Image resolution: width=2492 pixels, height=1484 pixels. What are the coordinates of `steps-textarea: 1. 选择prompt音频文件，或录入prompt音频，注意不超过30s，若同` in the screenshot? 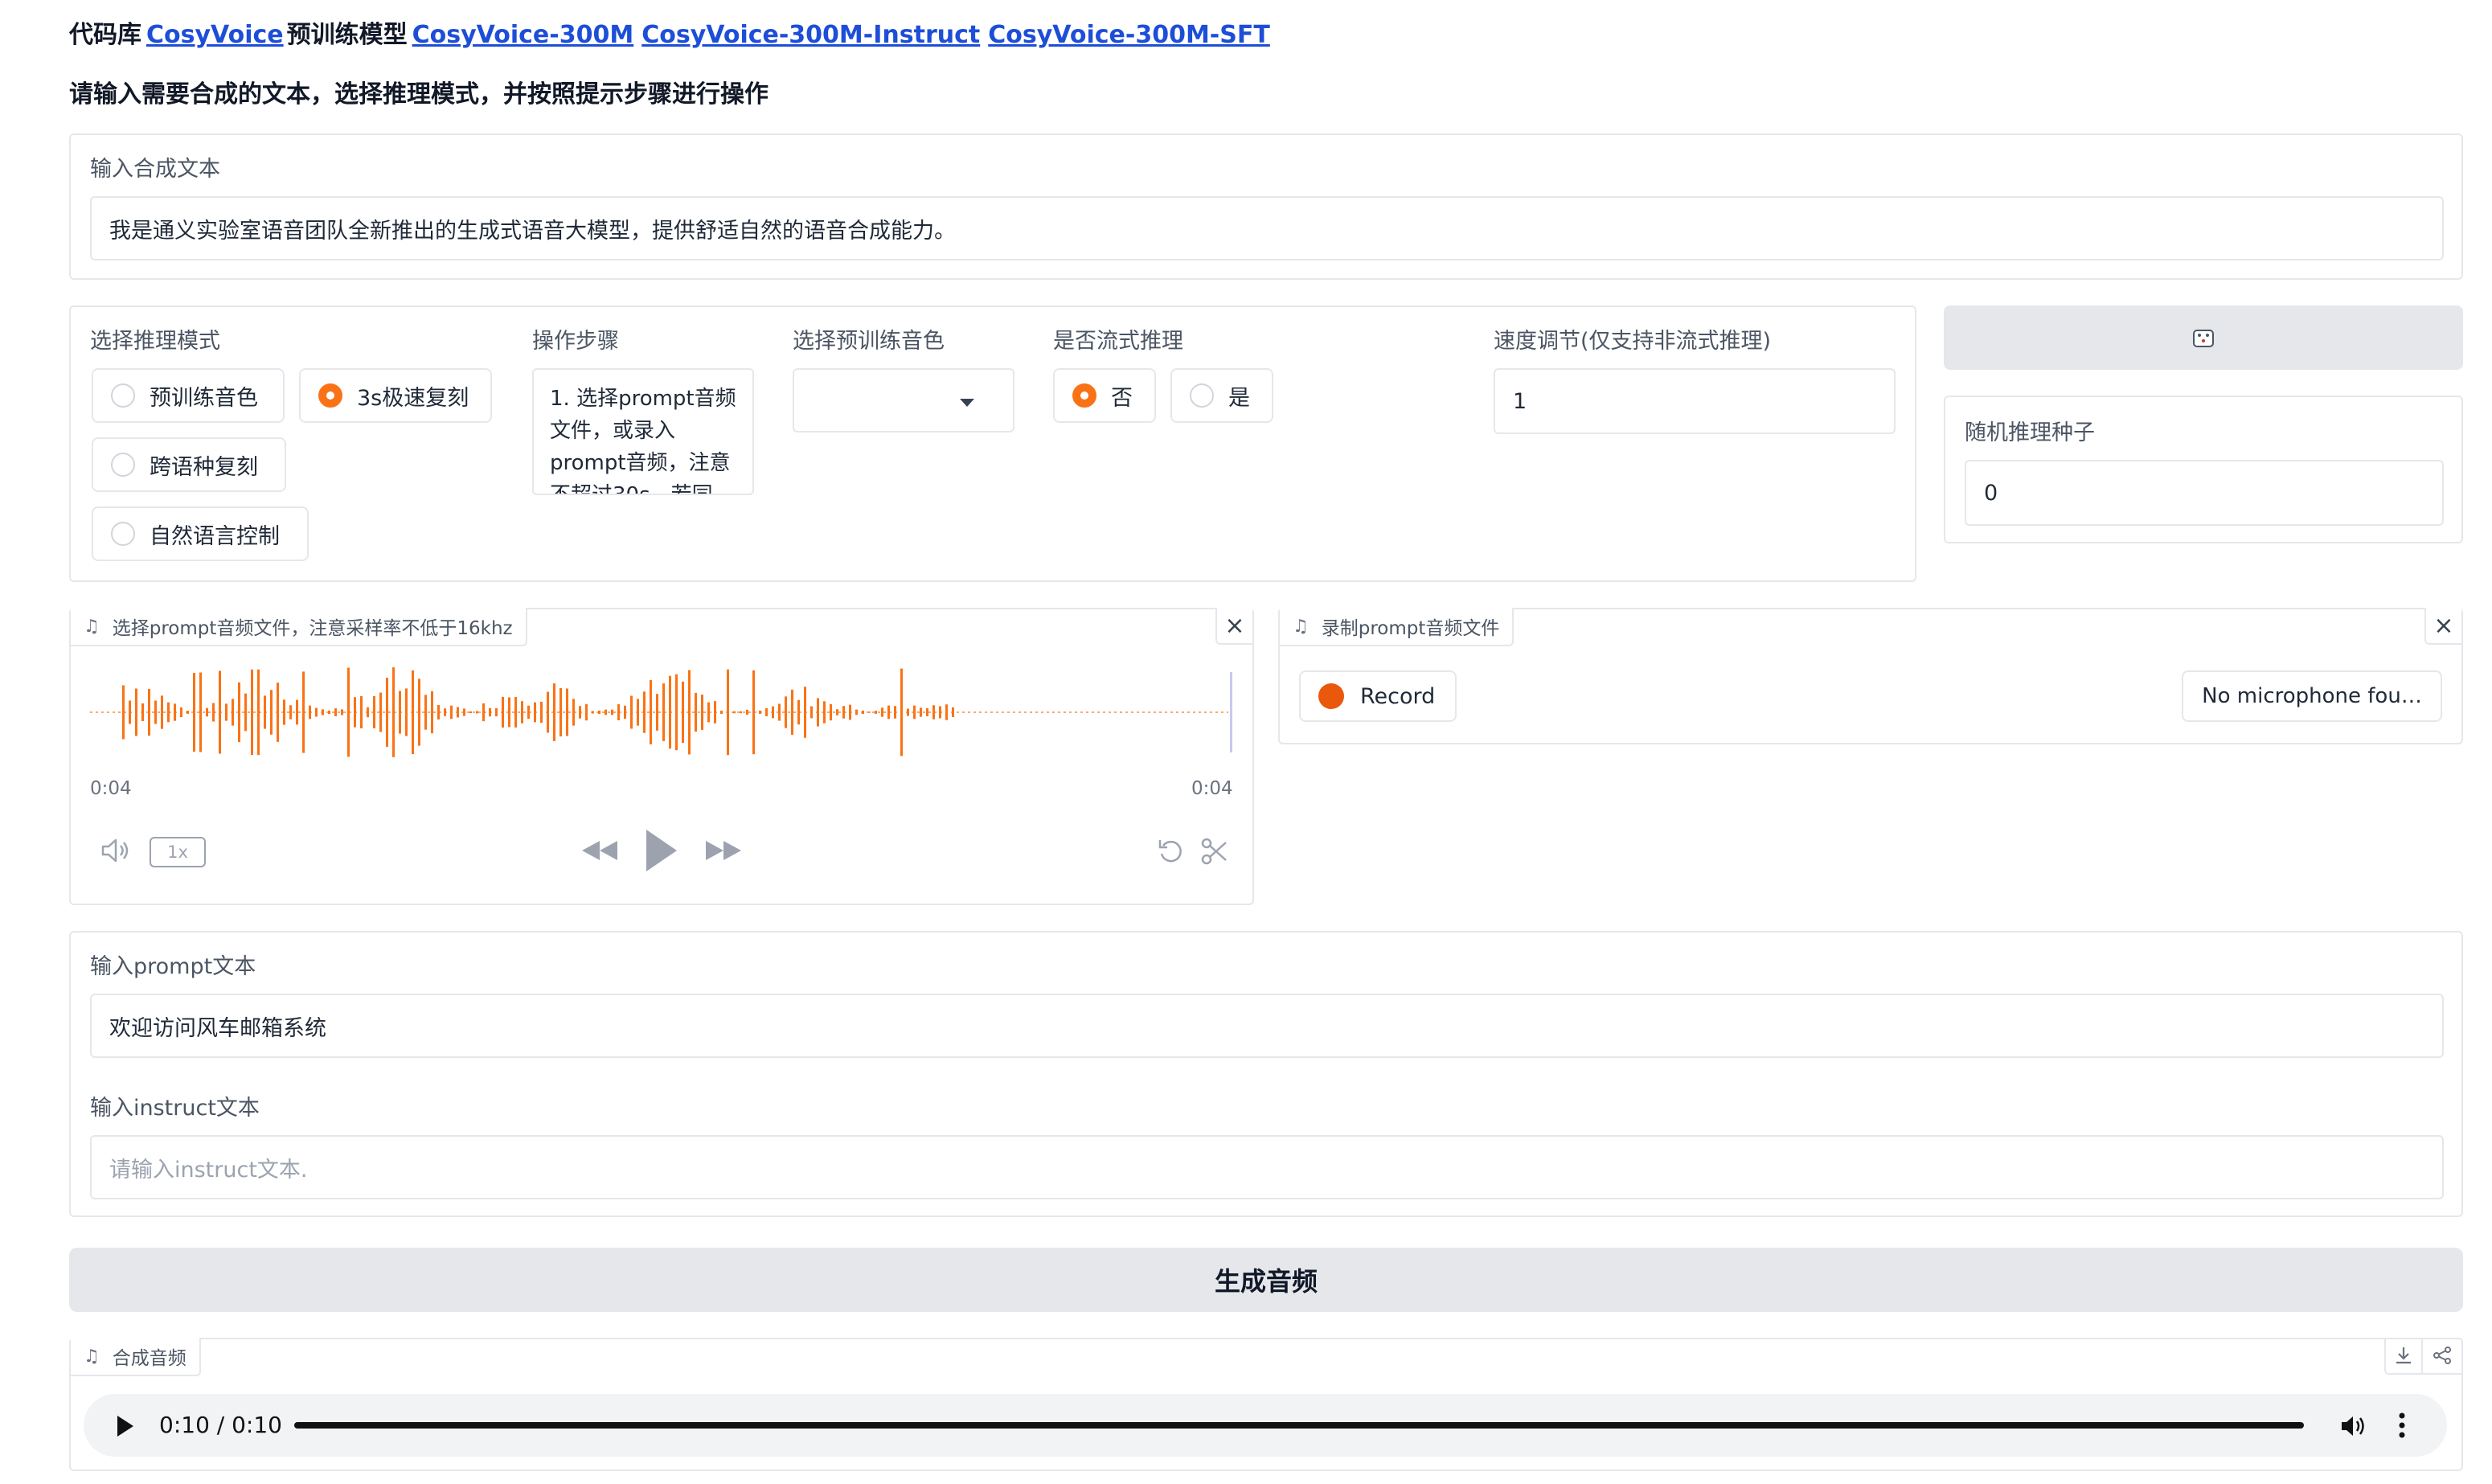 It's located at (643, 432).